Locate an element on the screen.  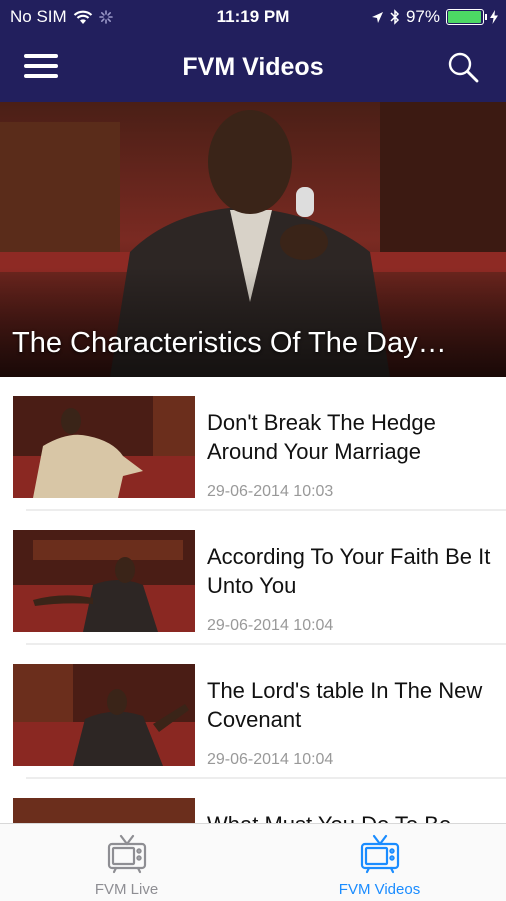
status-right: 97% is located at coordinates (434, 17).